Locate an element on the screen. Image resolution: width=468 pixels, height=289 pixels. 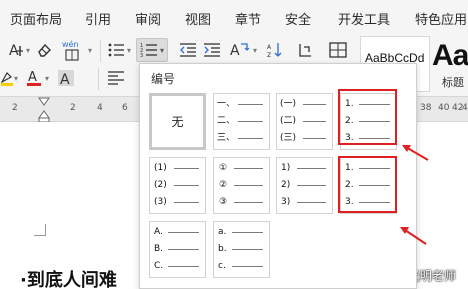
numbering-marker: (二) is located at coordinates (288, 121).